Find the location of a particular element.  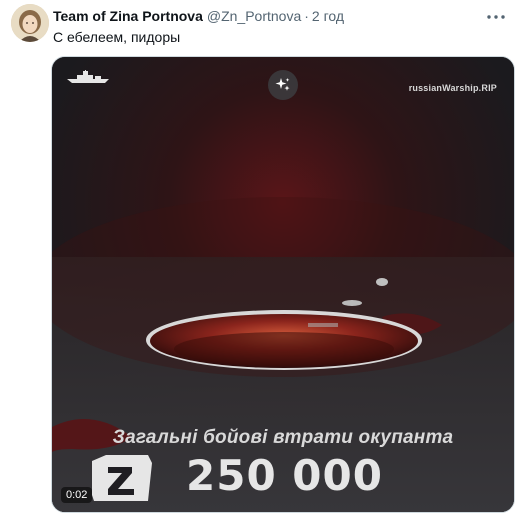

more-icon is located at coordinates (496, 17).